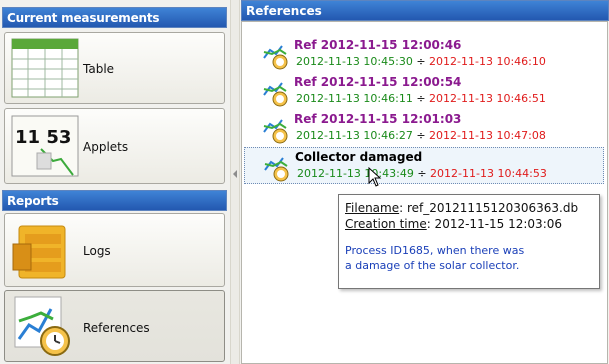  What do you see at coordinates (375, 177) in the screenshot?
I see `mouse-cursor-icon` at bounding box center [375, 177].